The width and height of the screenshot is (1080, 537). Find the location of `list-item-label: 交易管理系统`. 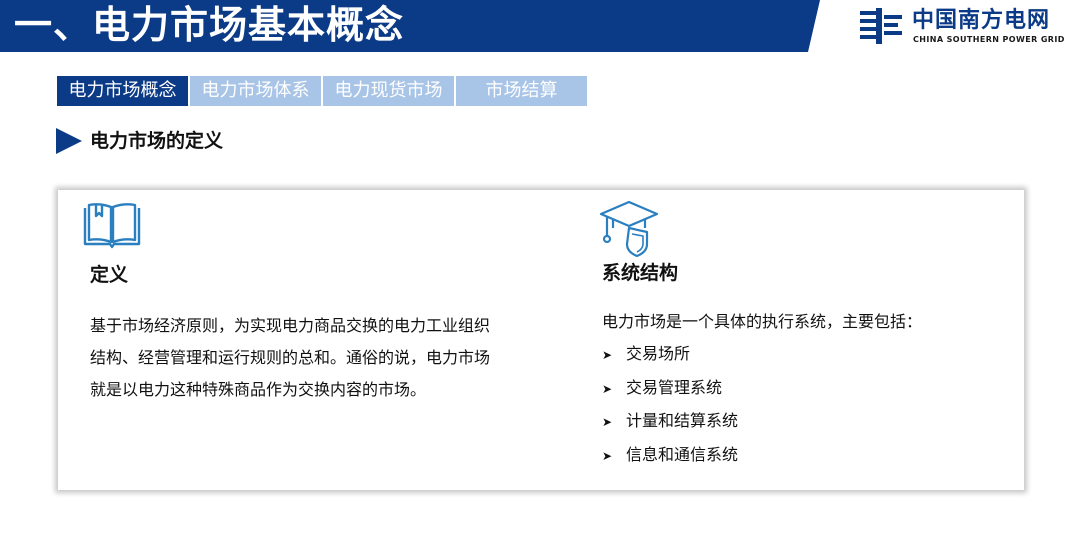

list-item-label: 交易管理系统 is located at coordinates (674, 387).